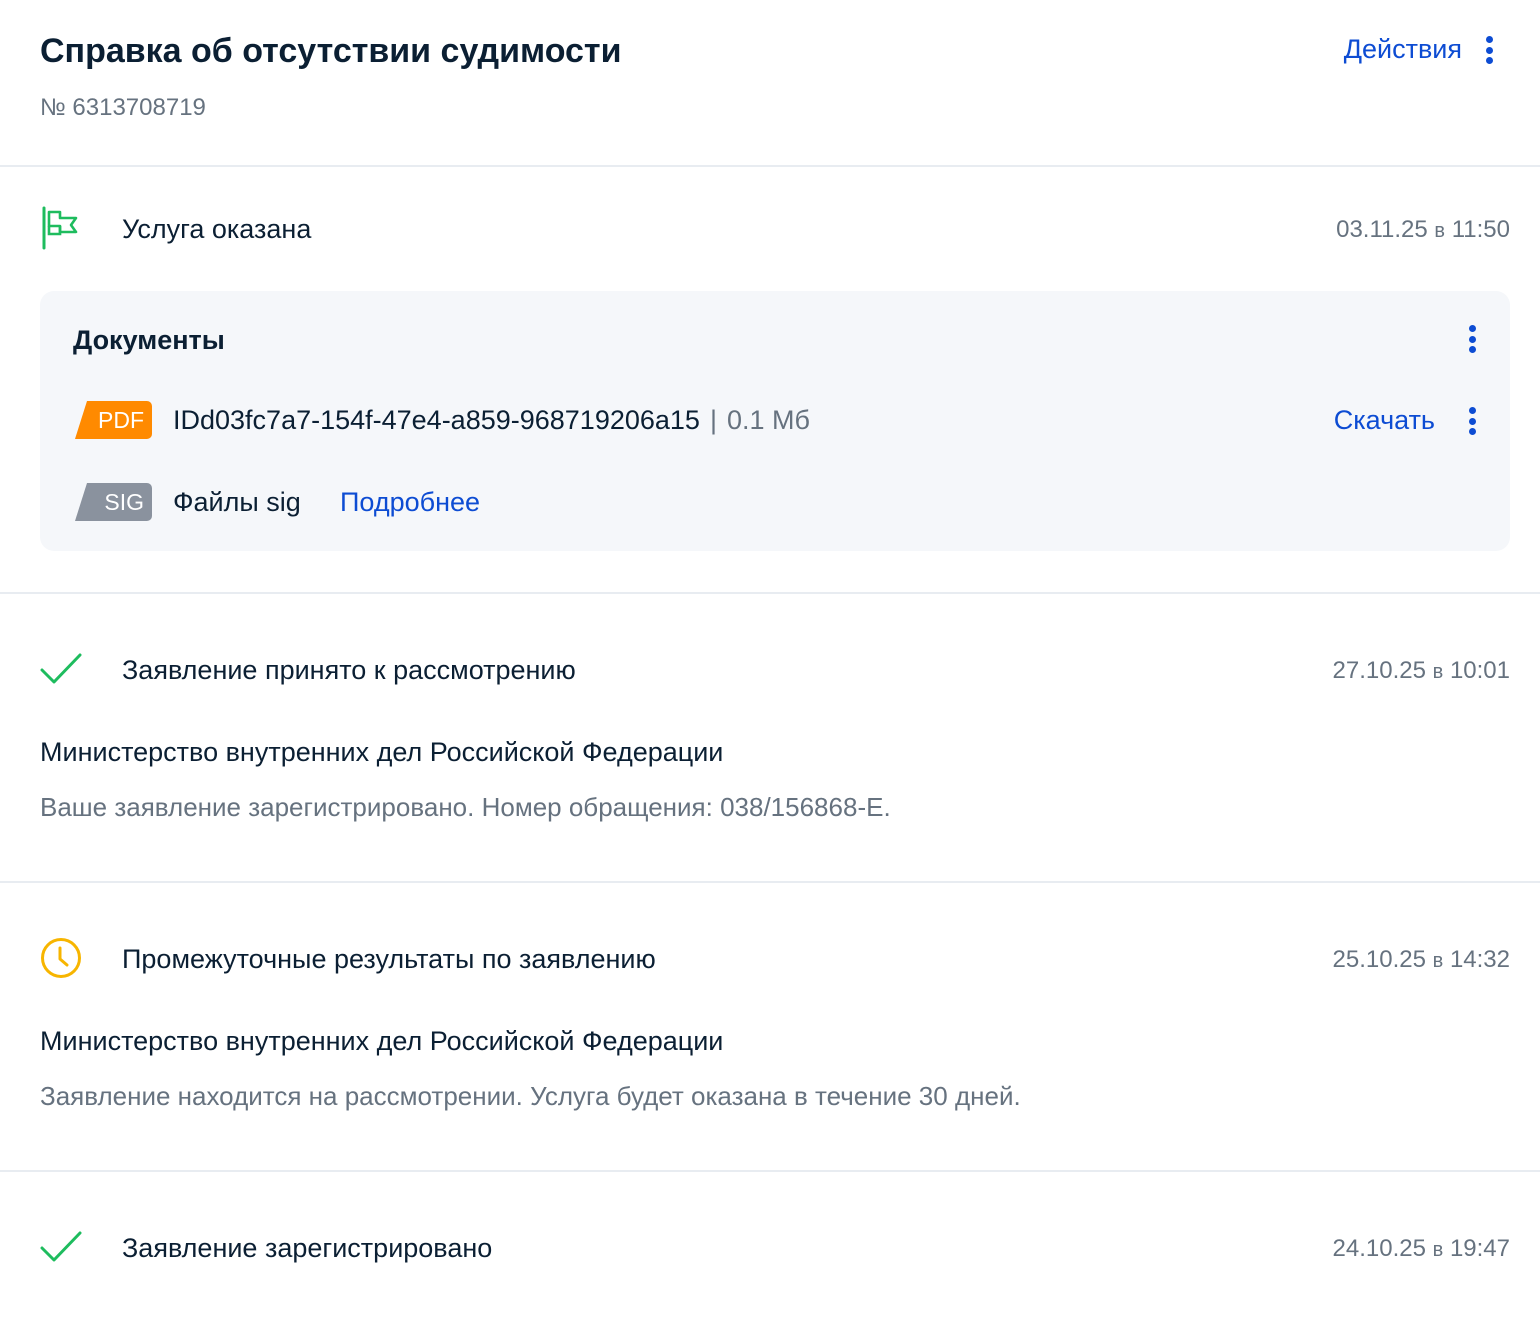 The height and width of the screenshot is (1322, 1540). I want to click on download-button: Скачать, so click(1384, 420).